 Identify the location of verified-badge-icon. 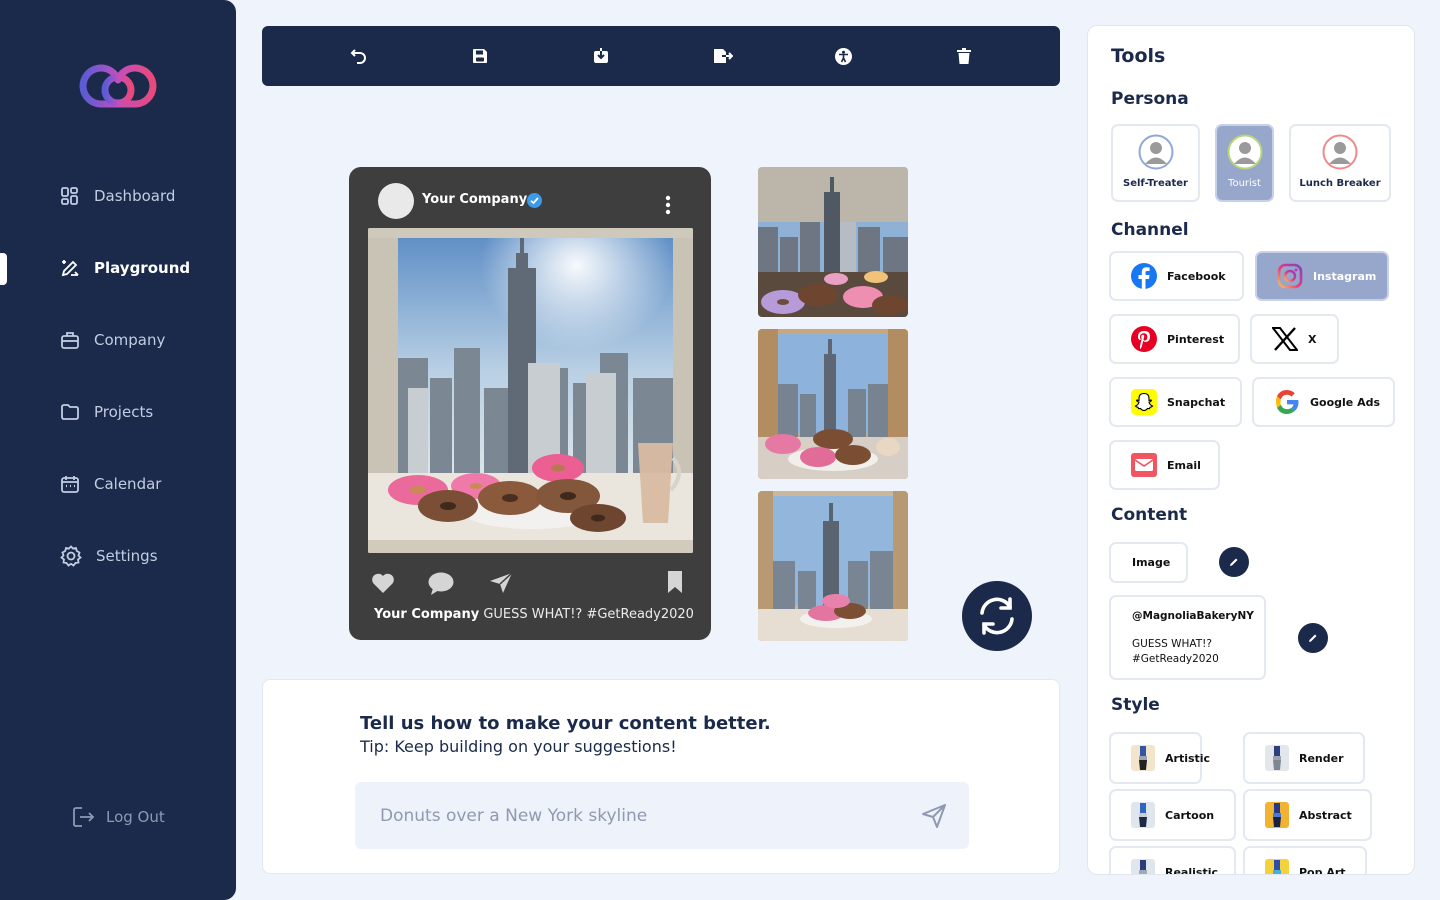
(534, 200).